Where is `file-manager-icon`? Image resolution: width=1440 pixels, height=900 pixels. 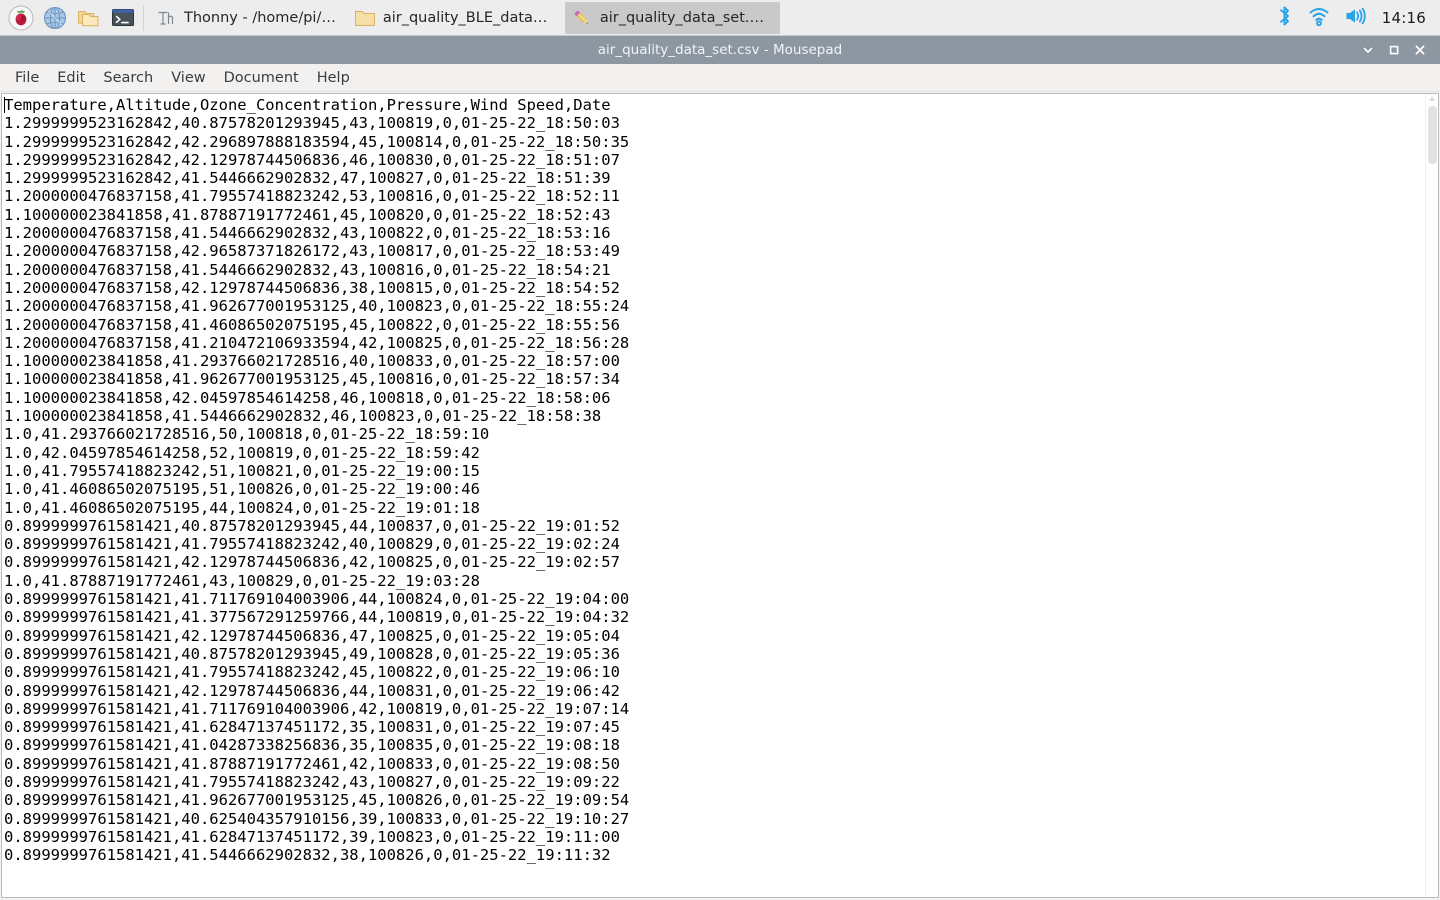
file-manager-icon is located at coordinates (89, 18).